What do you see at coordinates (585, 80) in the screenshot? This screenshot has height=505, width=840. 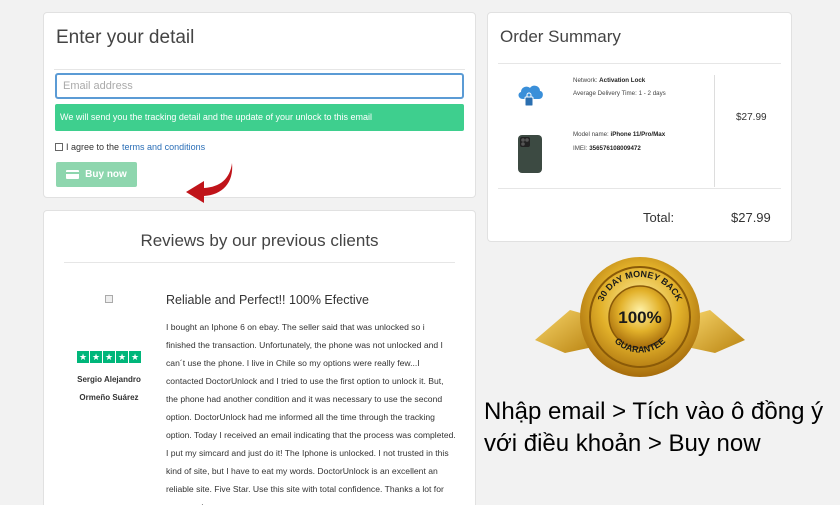 I see `network-label: Network:` at bounding box center [585, 80].